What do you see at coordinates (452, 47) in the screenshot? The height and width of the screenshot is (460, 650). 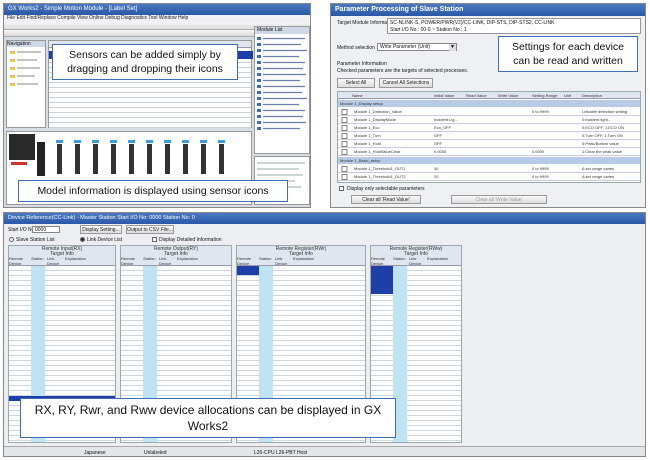 I see `chevron-down-icon: ▼` at bounding box center [452, 47].